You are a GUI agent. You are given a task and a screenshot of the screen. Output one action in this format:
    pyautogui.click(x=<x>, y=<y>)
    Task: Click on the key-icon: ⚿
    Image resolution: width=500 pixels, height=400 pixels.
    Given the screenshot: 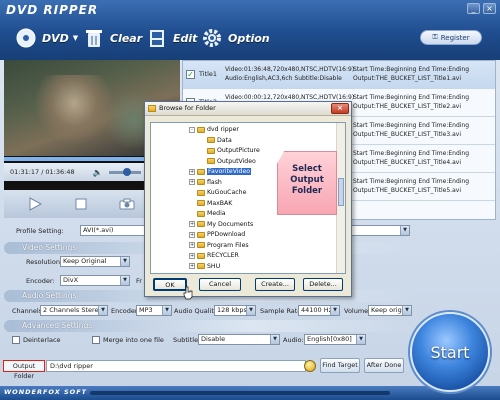 What is the action you would take?
    pyautogui.click(x=435, y=37)
    